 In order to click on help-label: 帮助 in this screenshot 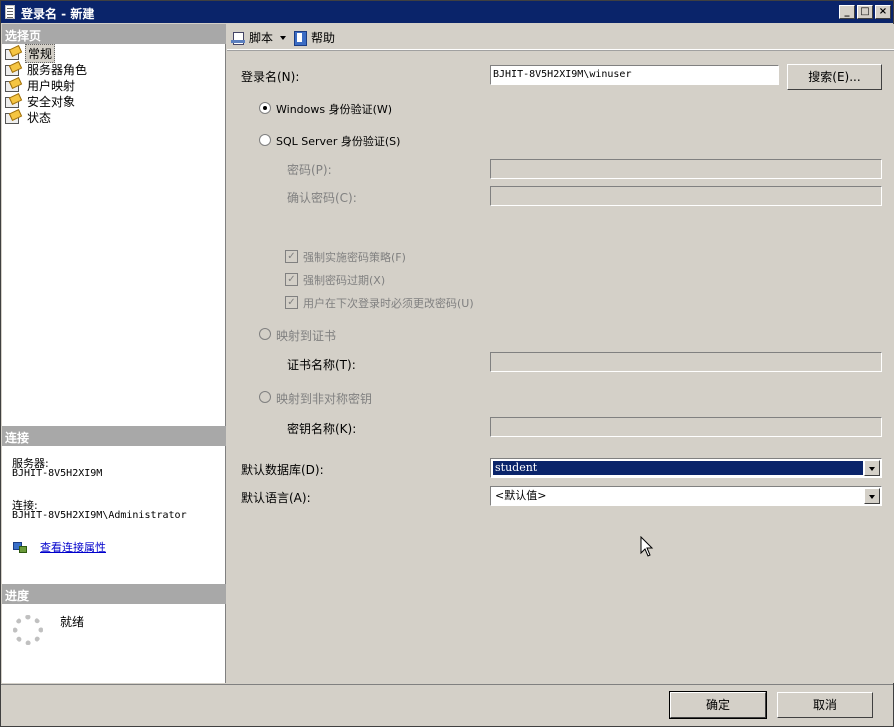, I will do `click(323, 38)`.